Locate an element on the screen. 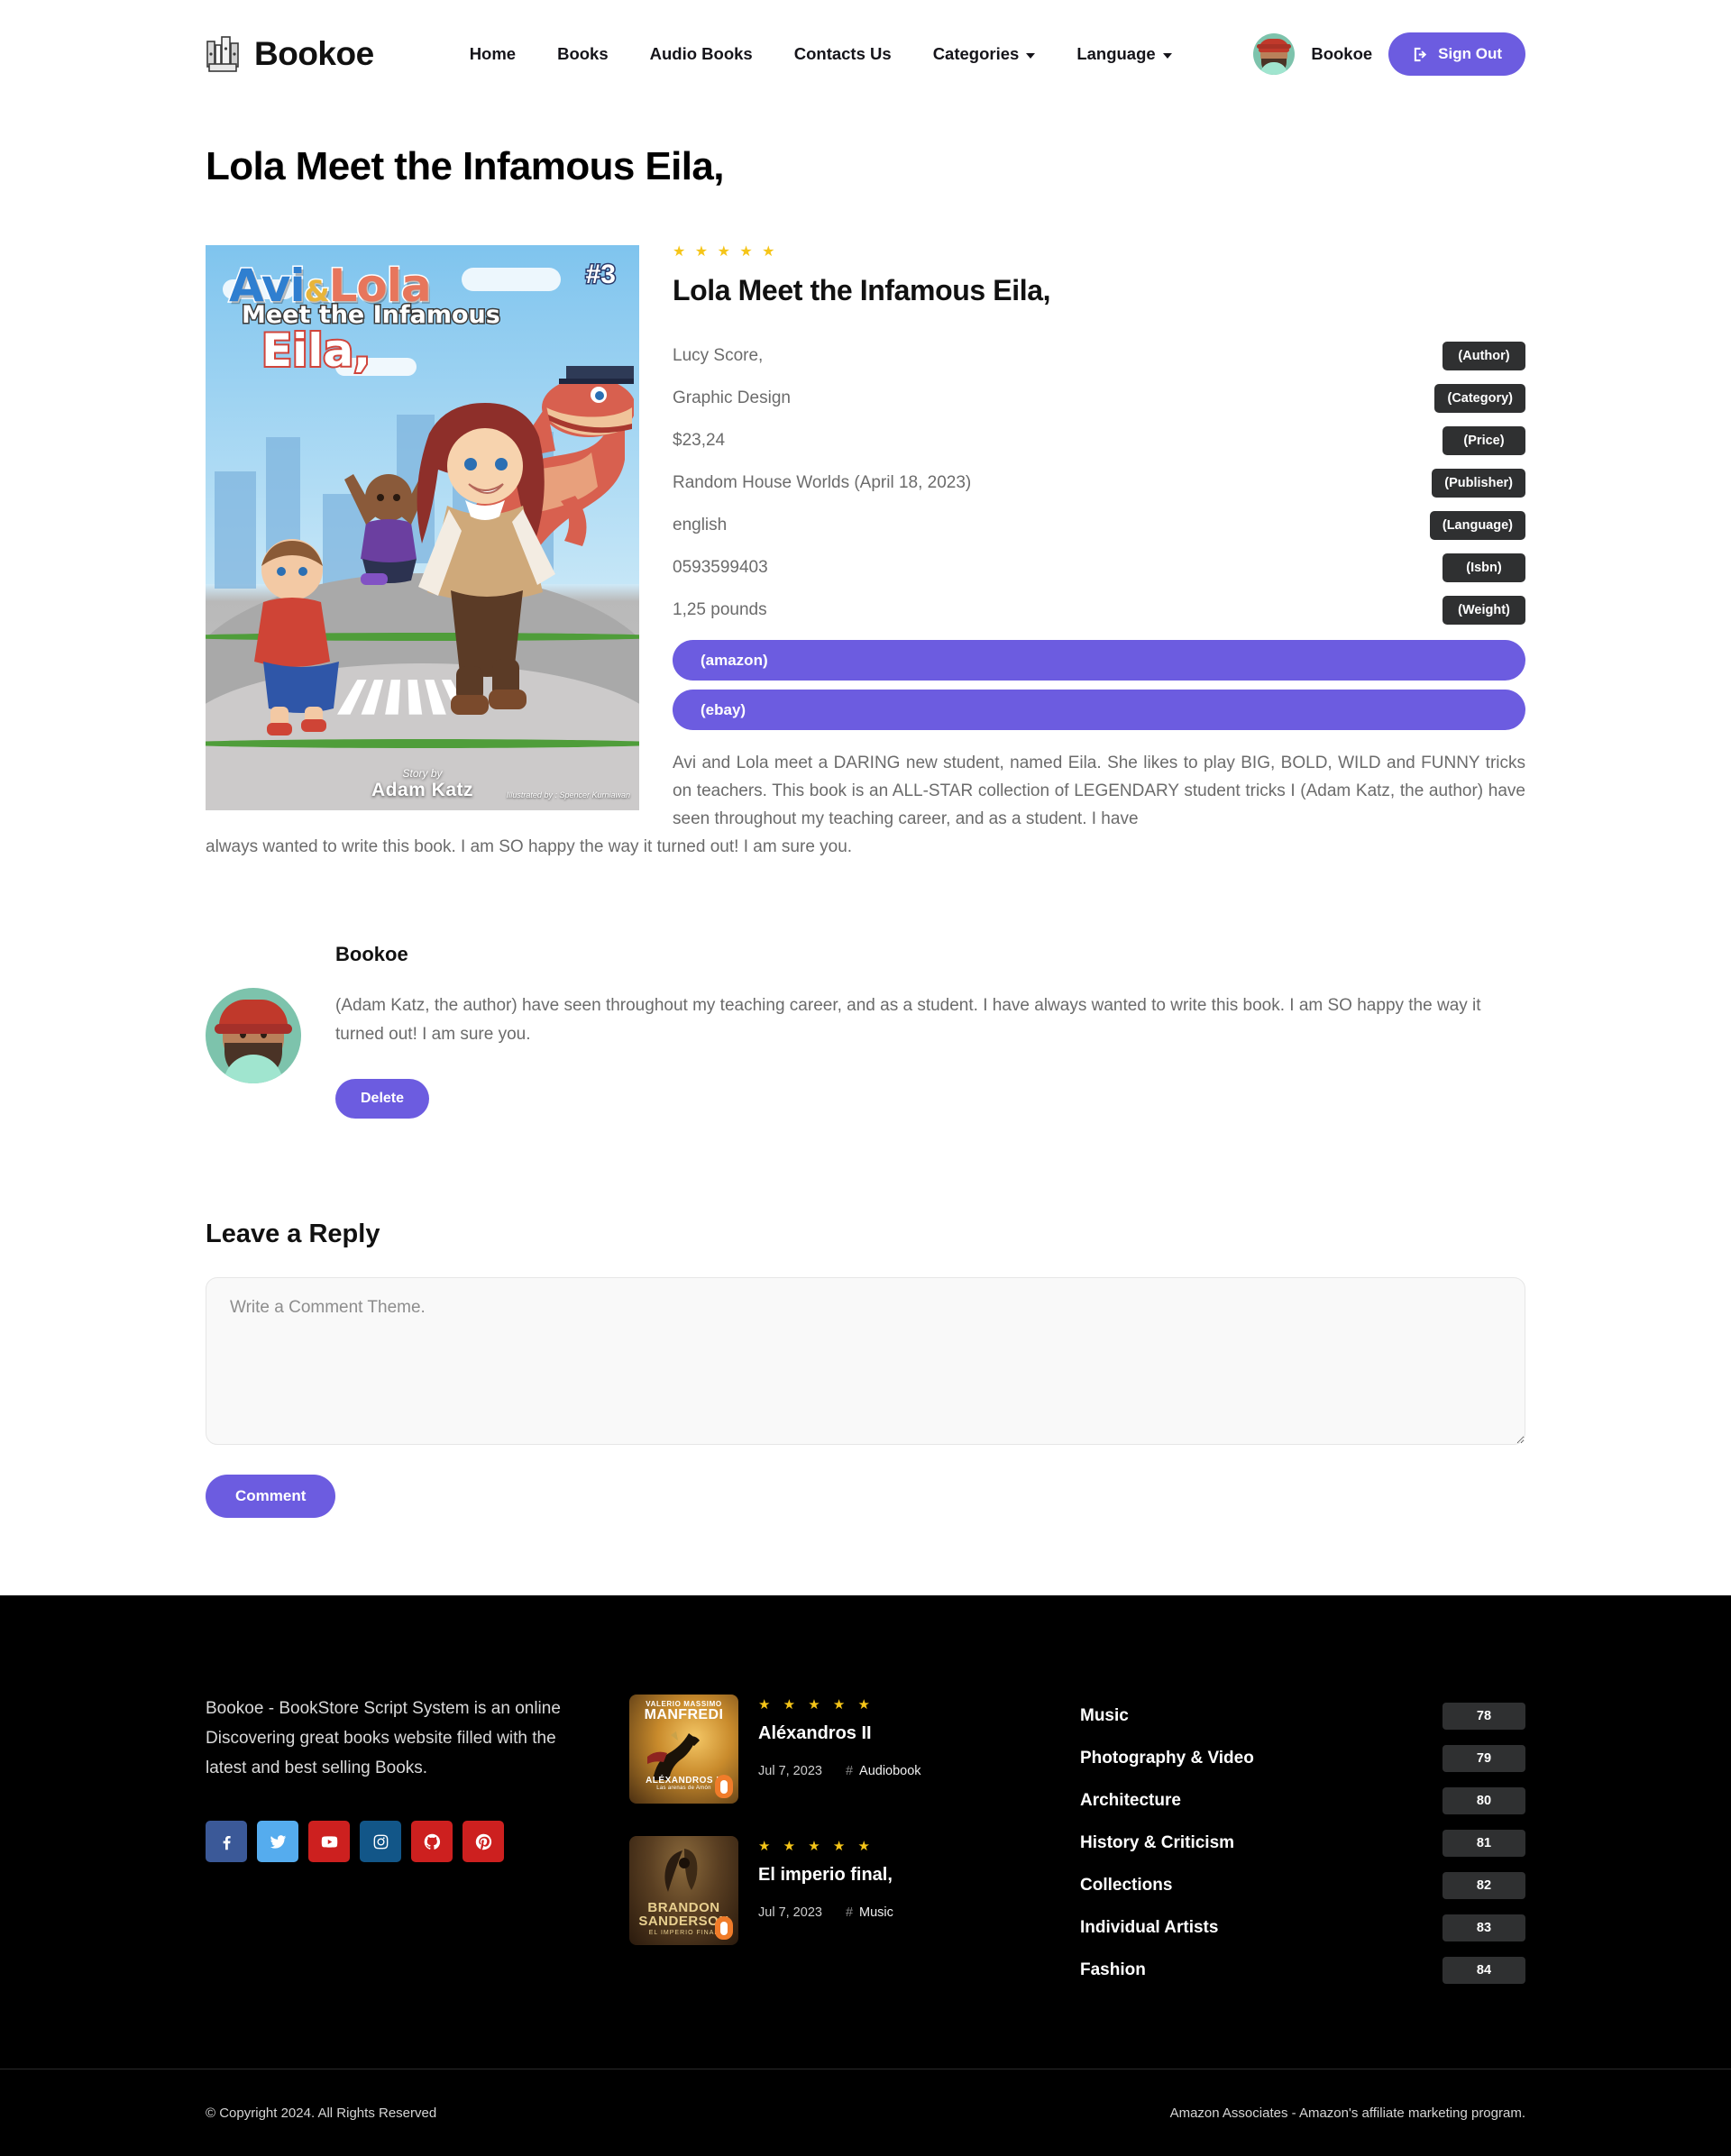  hash-icon: # is located at coordinates (849, 1771).